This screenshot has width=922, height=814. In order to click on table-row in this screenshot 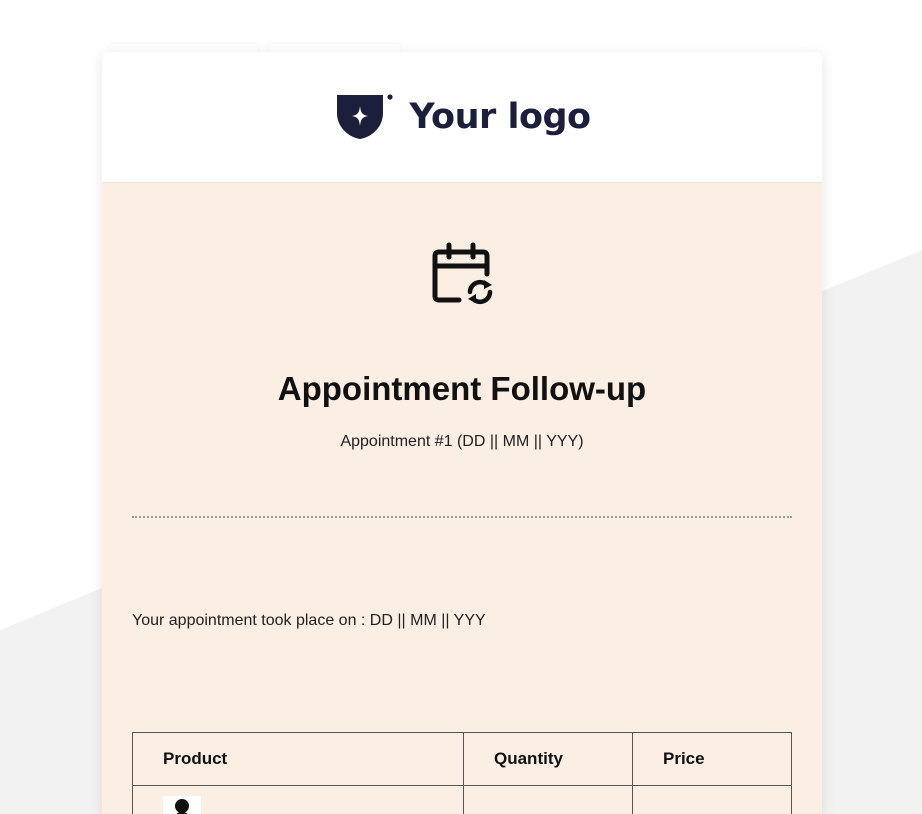, I will do `click(462, 799)`.